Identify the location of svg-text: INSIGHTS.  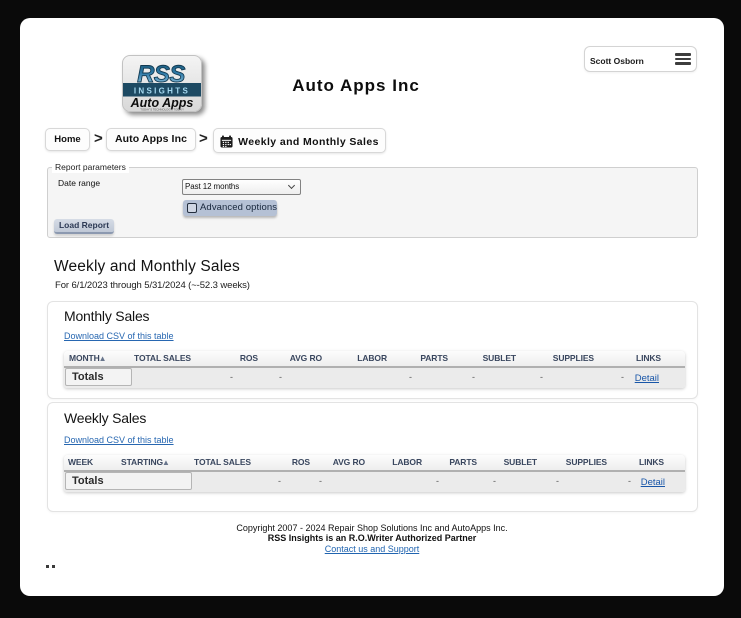
(162, 91).